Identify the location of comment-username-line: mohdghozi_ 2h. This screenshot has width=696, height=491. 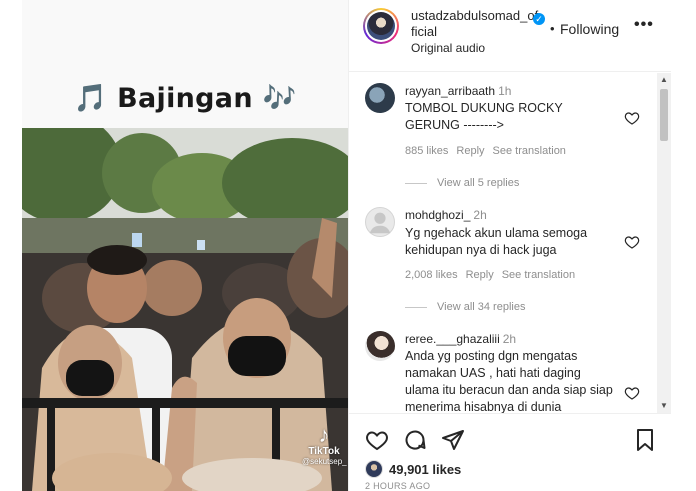
(446, 215).